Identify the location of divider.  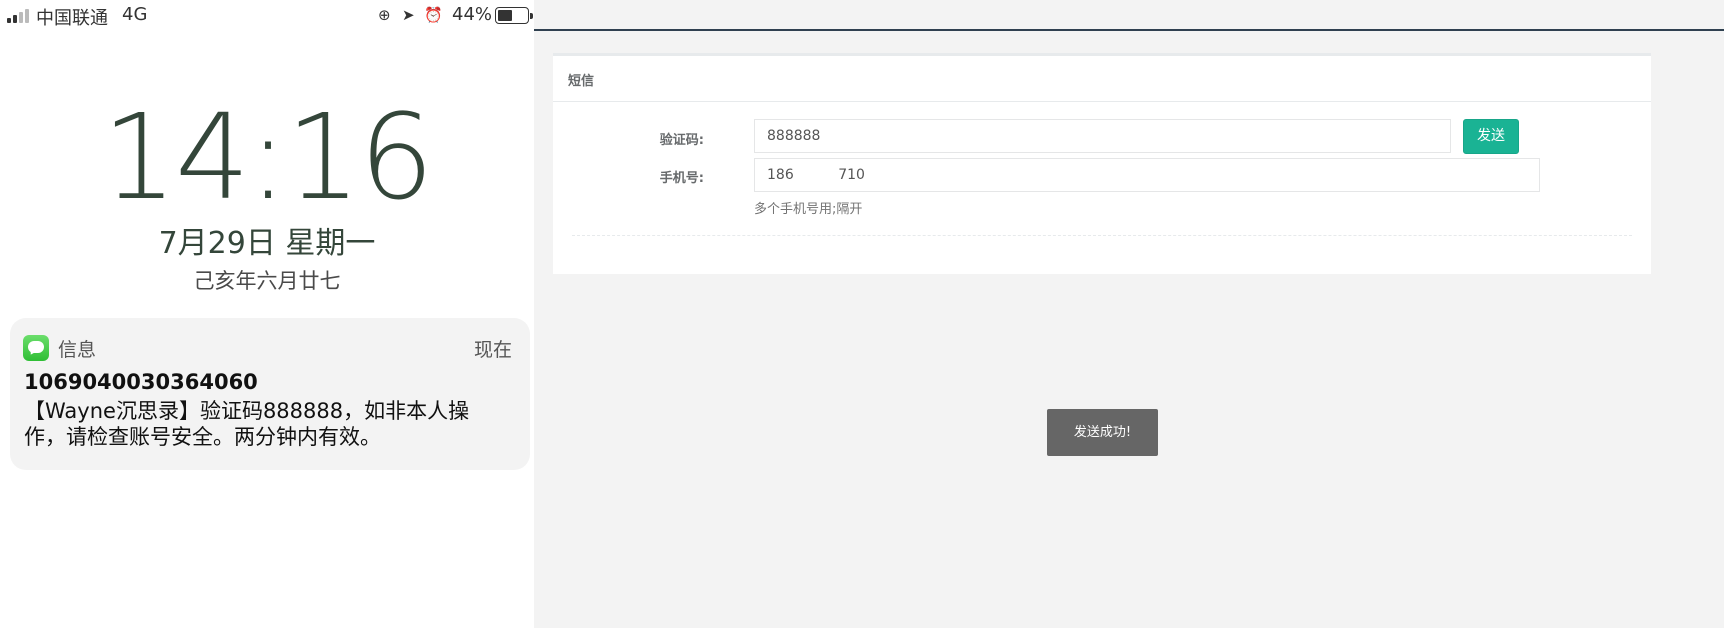
(1102, 235).